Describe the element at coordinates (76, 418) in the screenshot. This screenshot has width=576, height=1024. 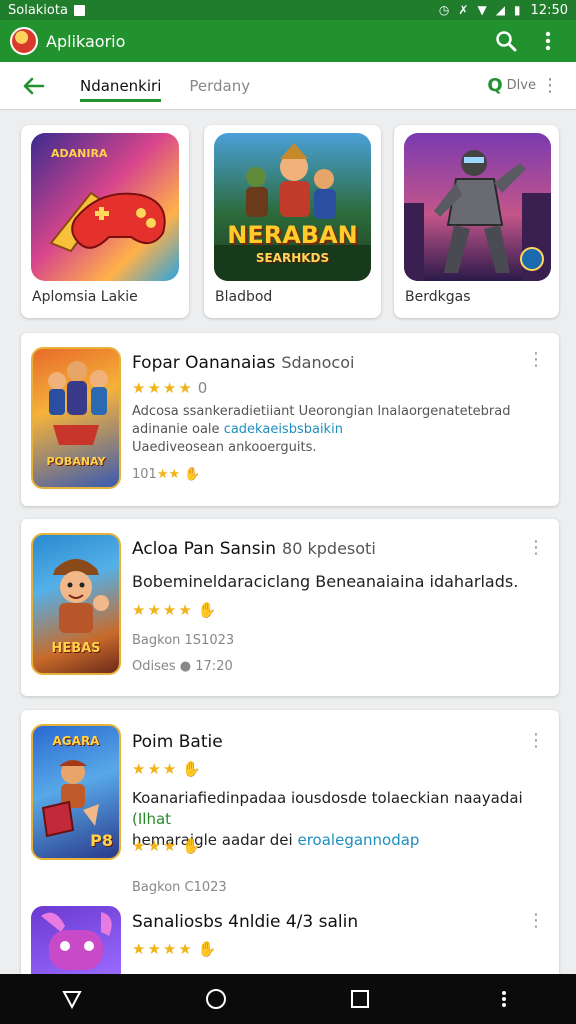
I see `app-icon: POBANAY` at that location.